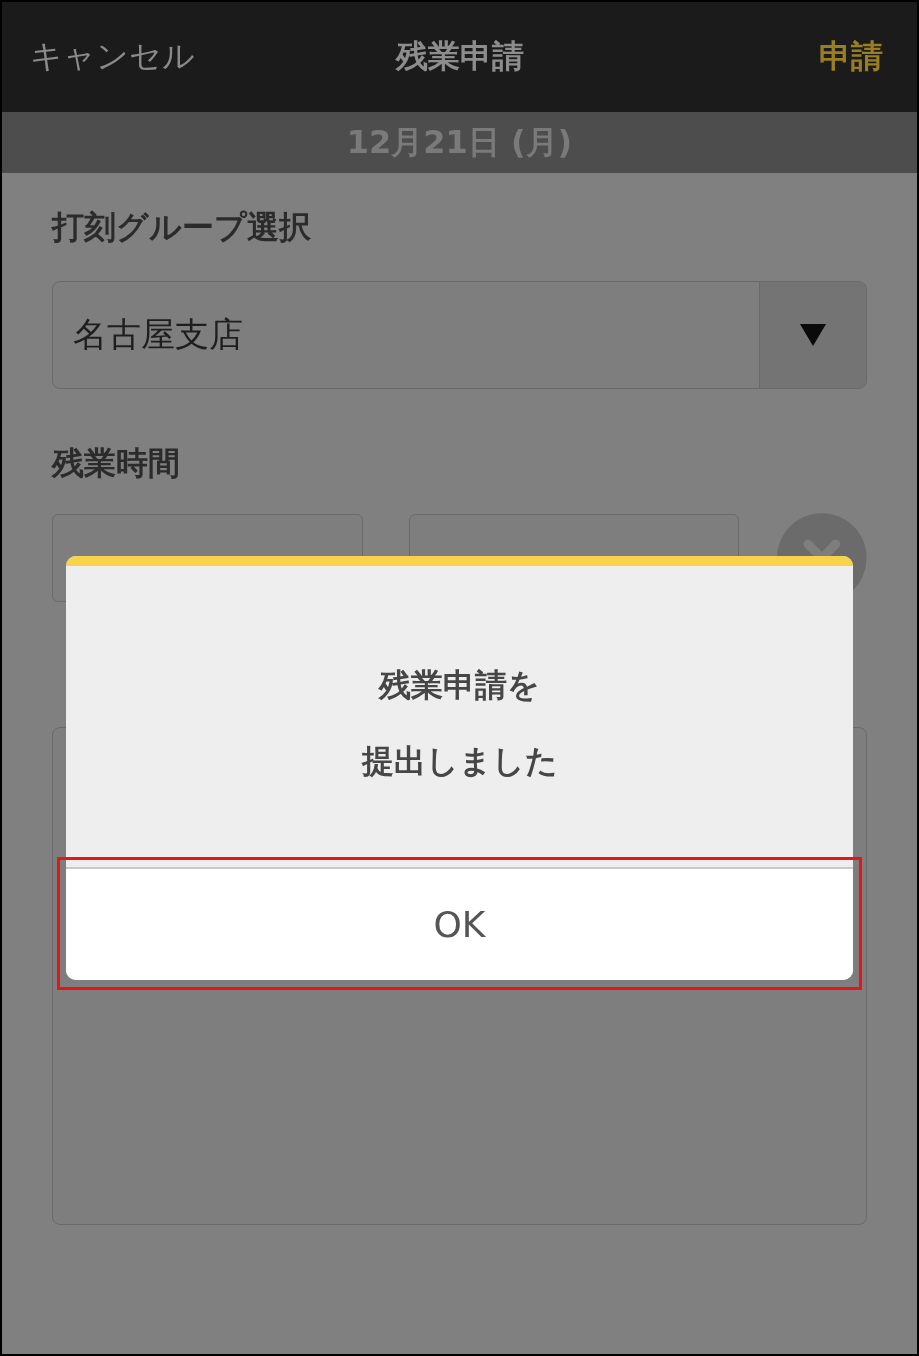 The width and height of the screenshot is (919, 1356). What do you see at coordinates (116, 463) in the screenshot?
I see `field-label: 残業時間` at bounding box center [116, 463].